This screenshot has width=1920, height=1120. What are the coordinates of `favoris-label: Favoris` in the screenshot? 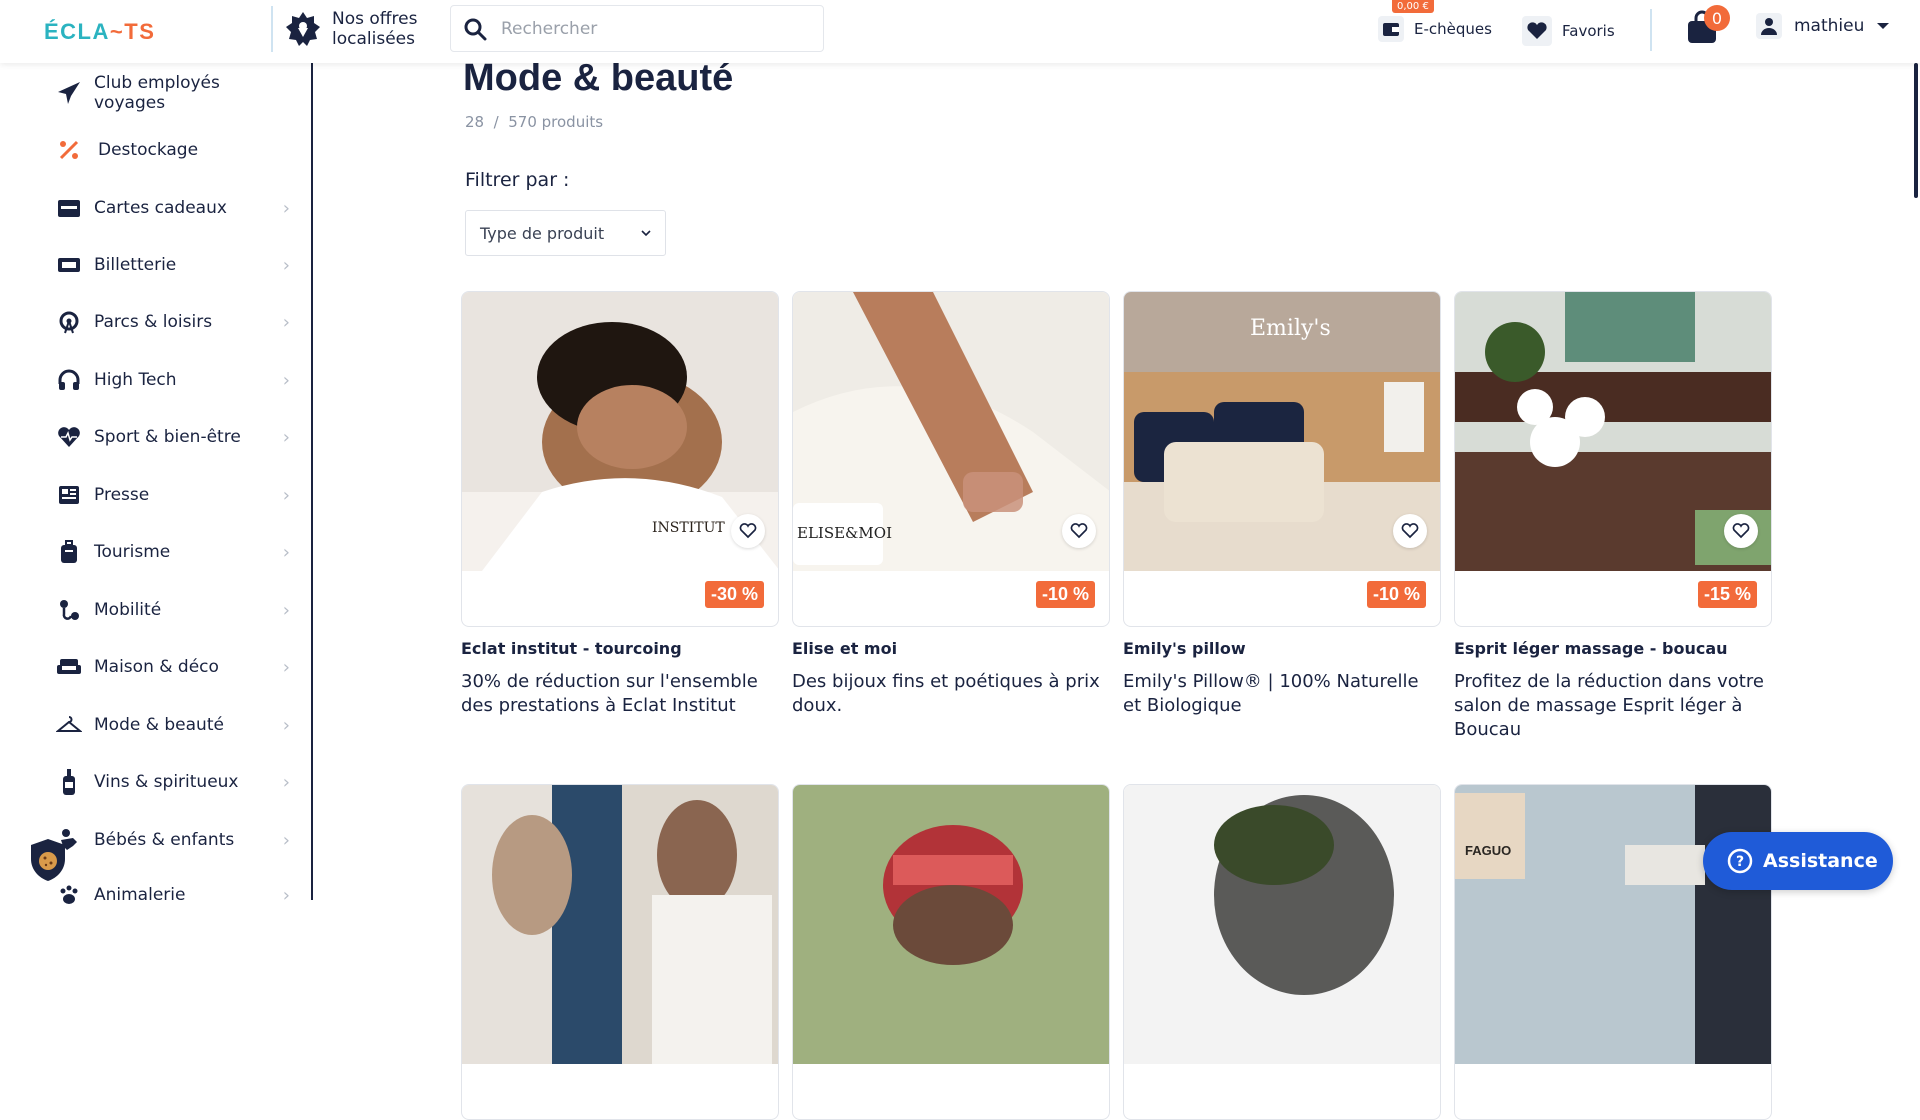 It's located at (1588, 31).